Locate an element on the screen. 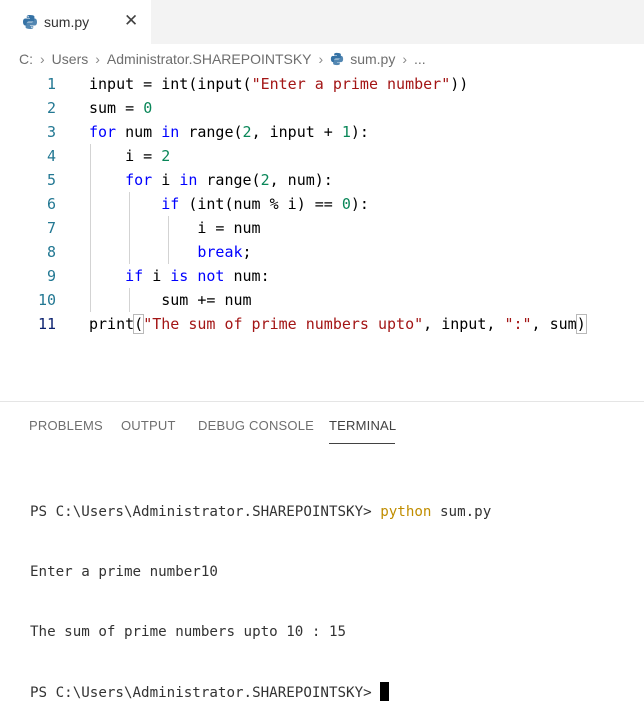  code-text: if (int(num % i) == 0): is located at coordinates (265, 204).